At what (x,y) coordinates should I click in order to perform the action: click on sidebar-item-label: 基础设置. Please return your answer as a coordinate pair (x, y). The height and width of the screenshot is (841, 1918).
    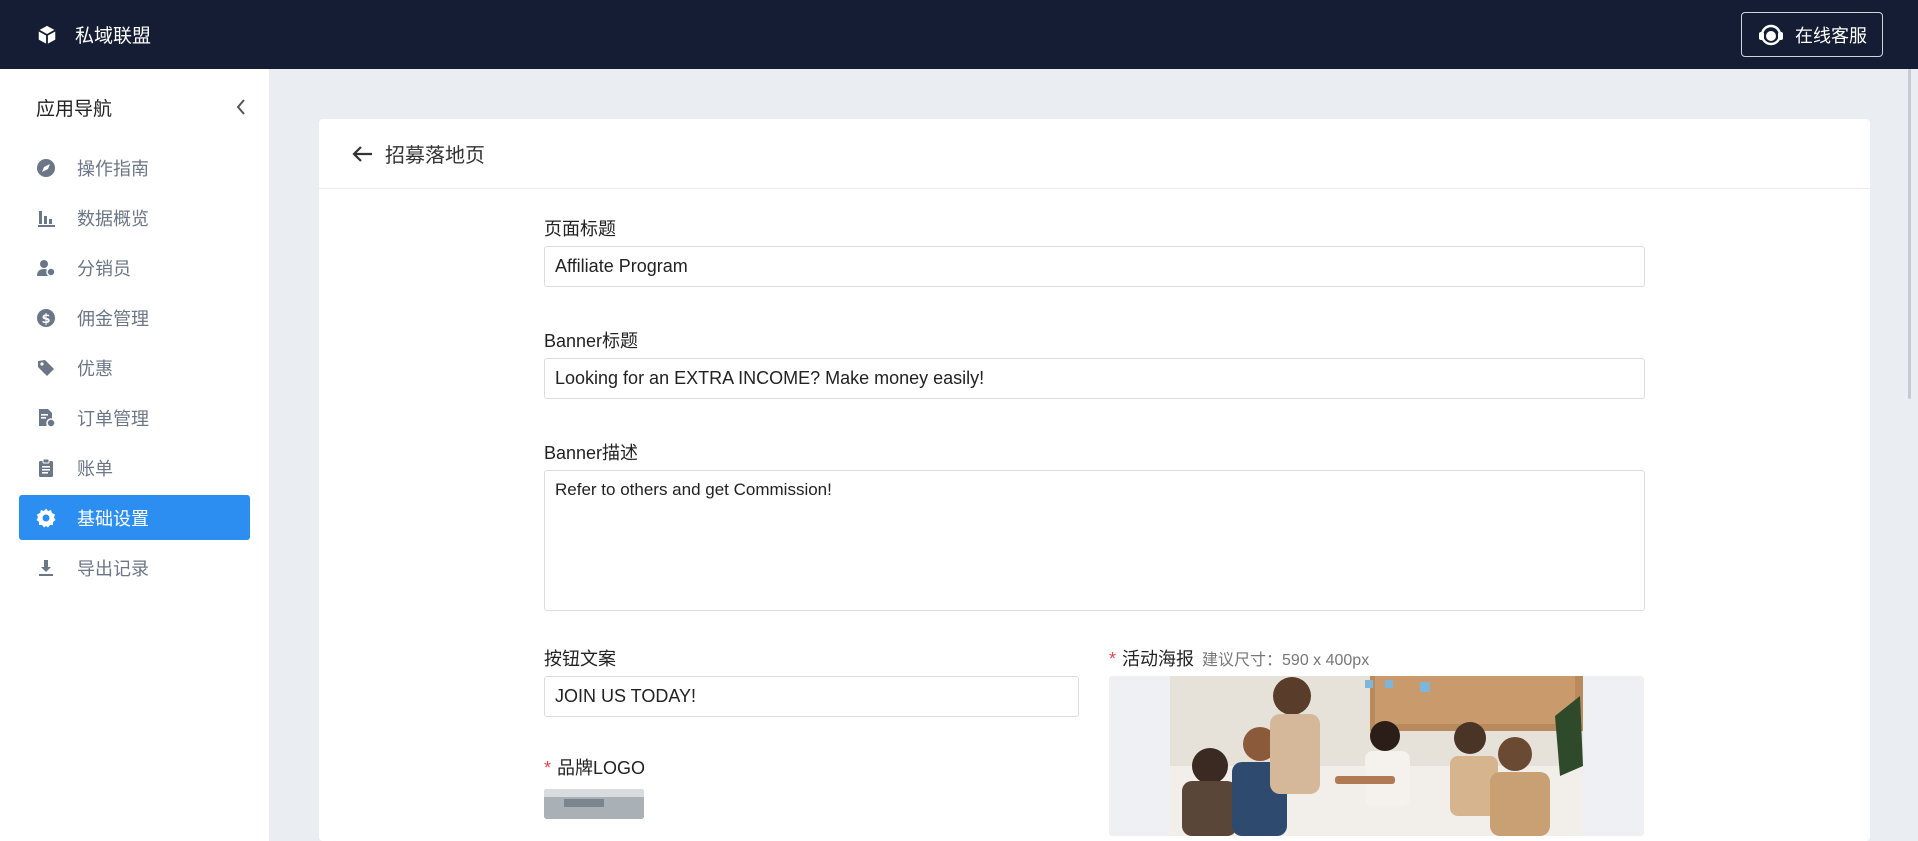
    Looking at the image, I should click on (113, 518).